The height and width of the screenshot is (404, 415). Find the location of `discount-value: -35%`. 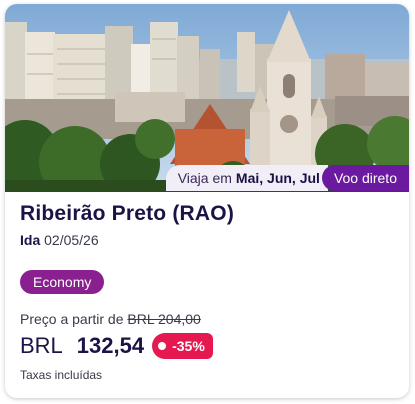

discount-value: -35% is located at coordinates (188, 346).